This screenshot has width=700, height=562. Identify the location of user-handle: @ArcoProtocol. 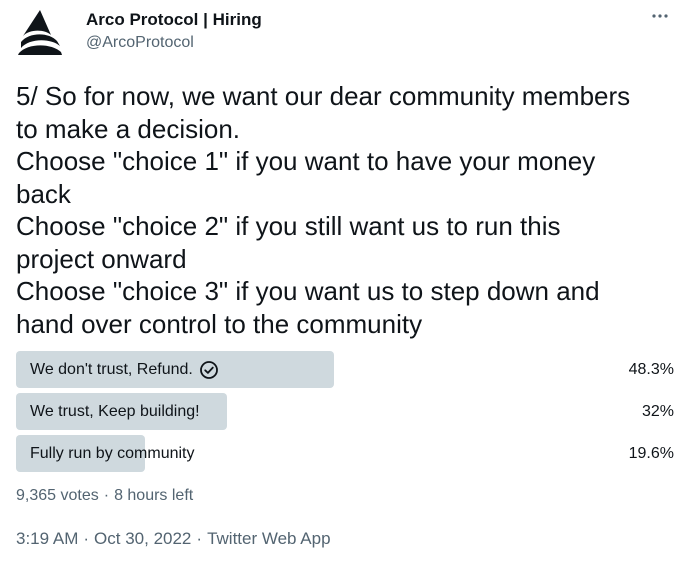
(140, 43).